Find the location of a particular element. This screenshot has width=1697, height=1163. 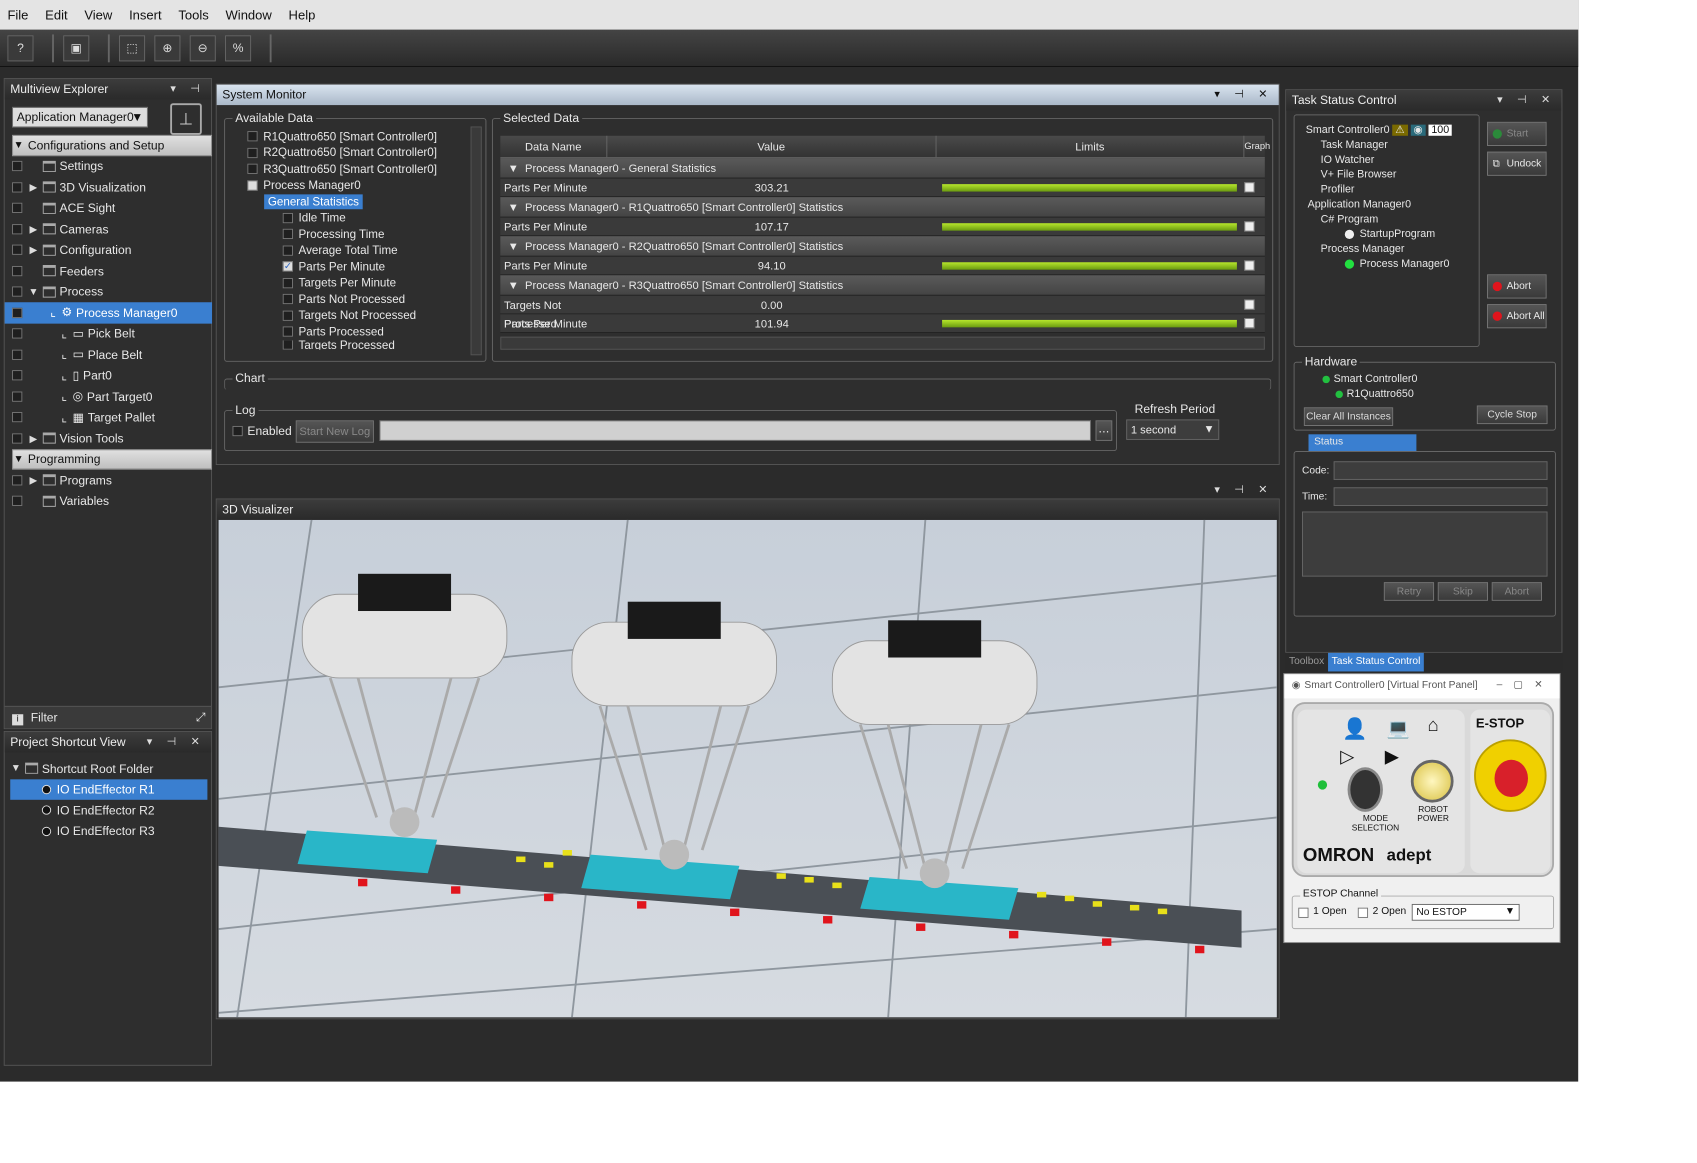

skip-button: Skip is located at coordinates (1462, 591).